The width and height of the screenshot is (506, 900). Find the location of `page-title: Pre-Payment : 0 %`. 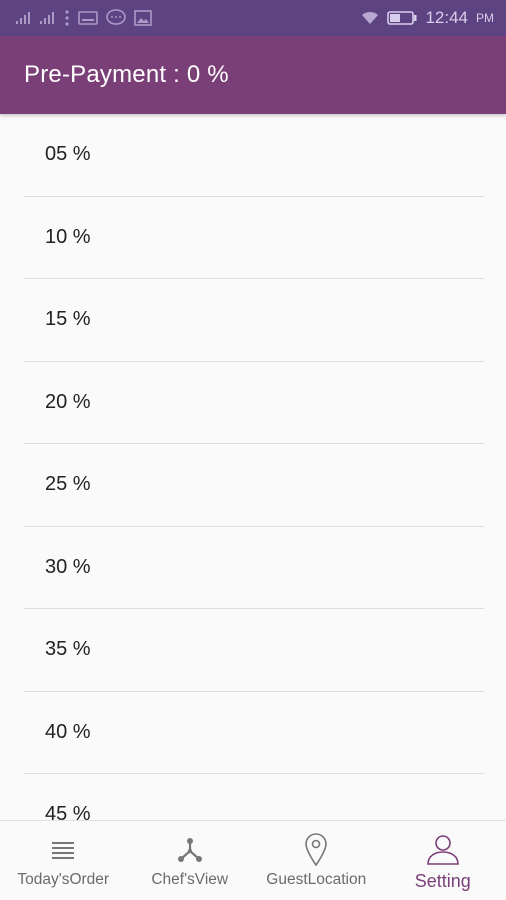

page-title: Pre-Payment : 0 % is located at coordinates (126, 74).